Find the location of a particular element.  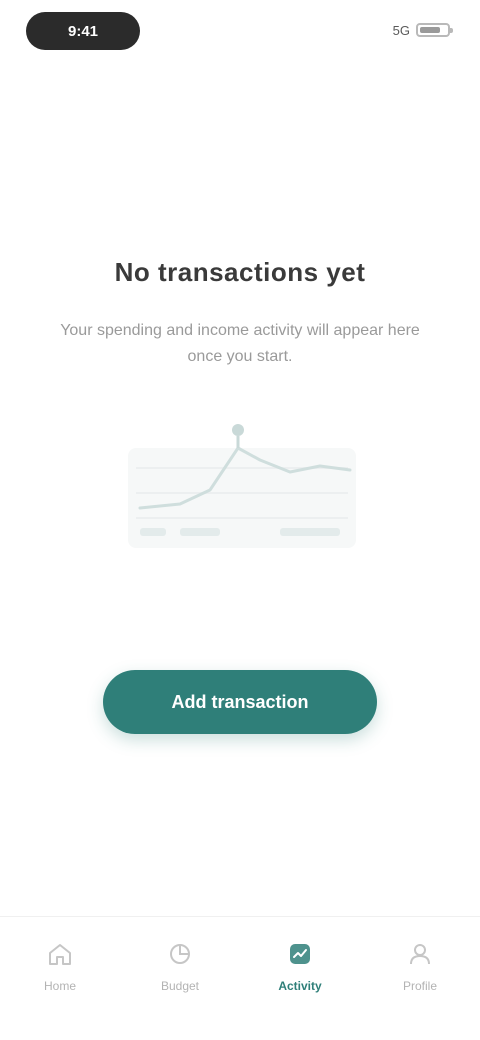

empty-state-title: No transactions yet is located at coordinates (240, 272).